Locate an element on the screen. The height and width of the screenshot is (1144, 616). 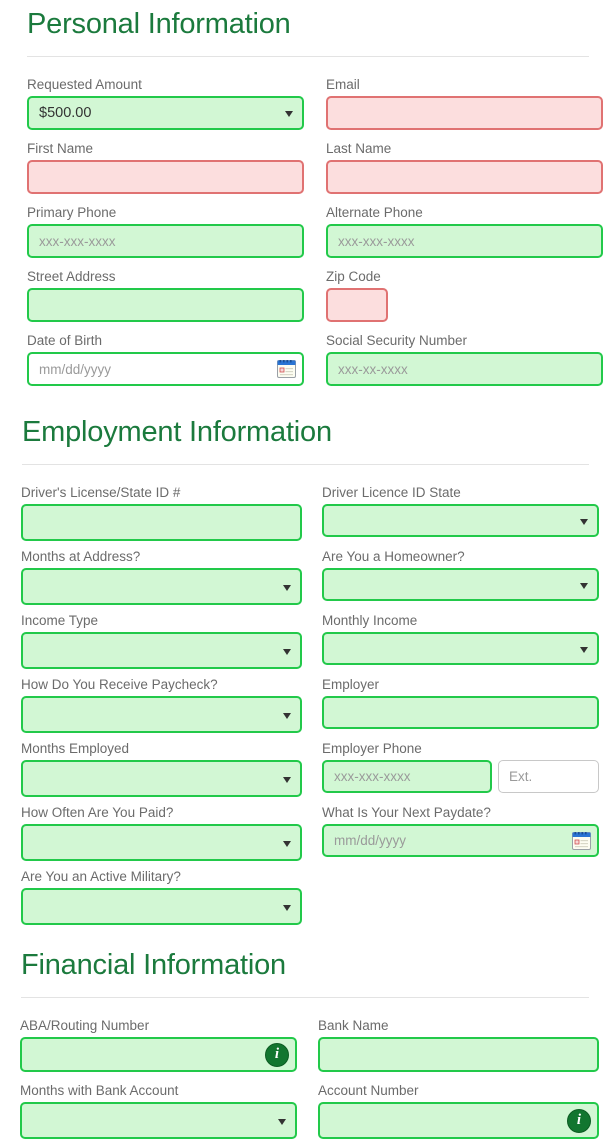
last-name-input is located at coordinates (464, 177).